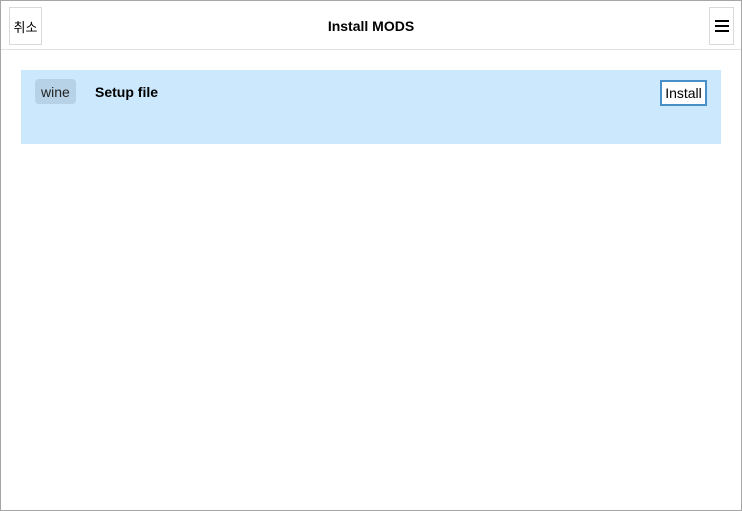  I want to click on mod-list: wine Setup file Install, so click(371, 107).